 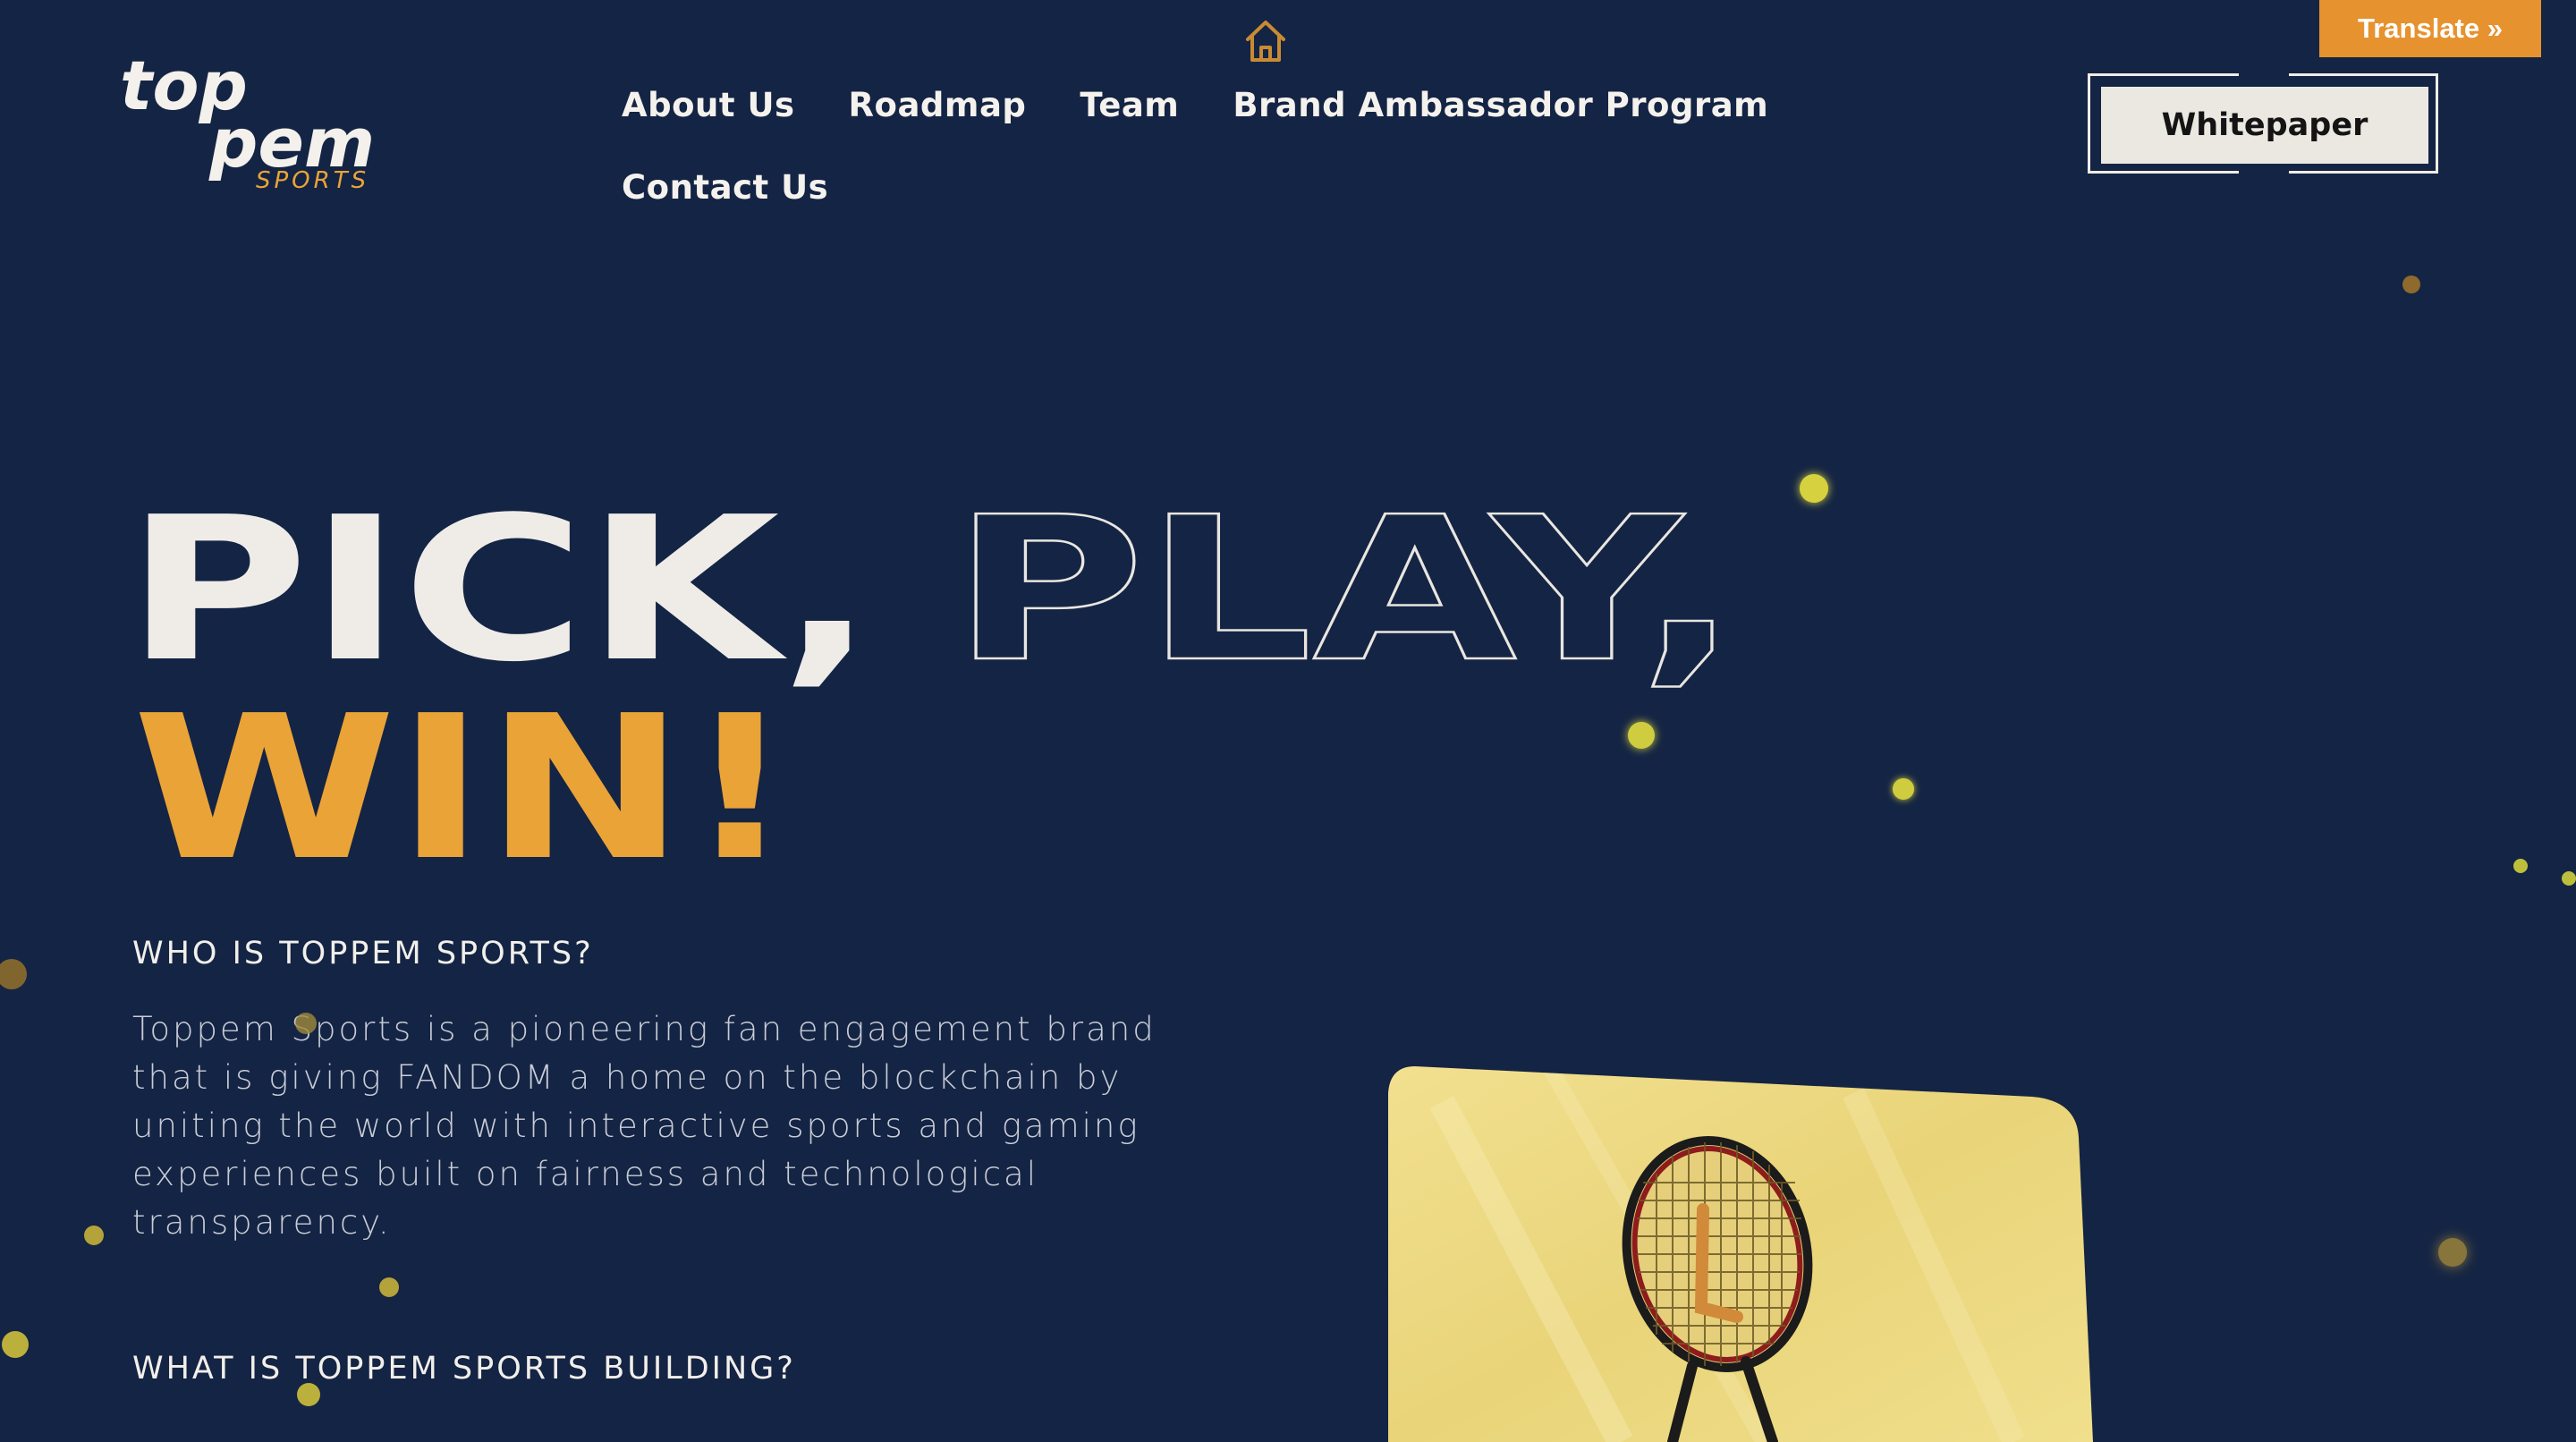 I want to click on nav-roadmap: Roadmap, so click(x=938, y=105).